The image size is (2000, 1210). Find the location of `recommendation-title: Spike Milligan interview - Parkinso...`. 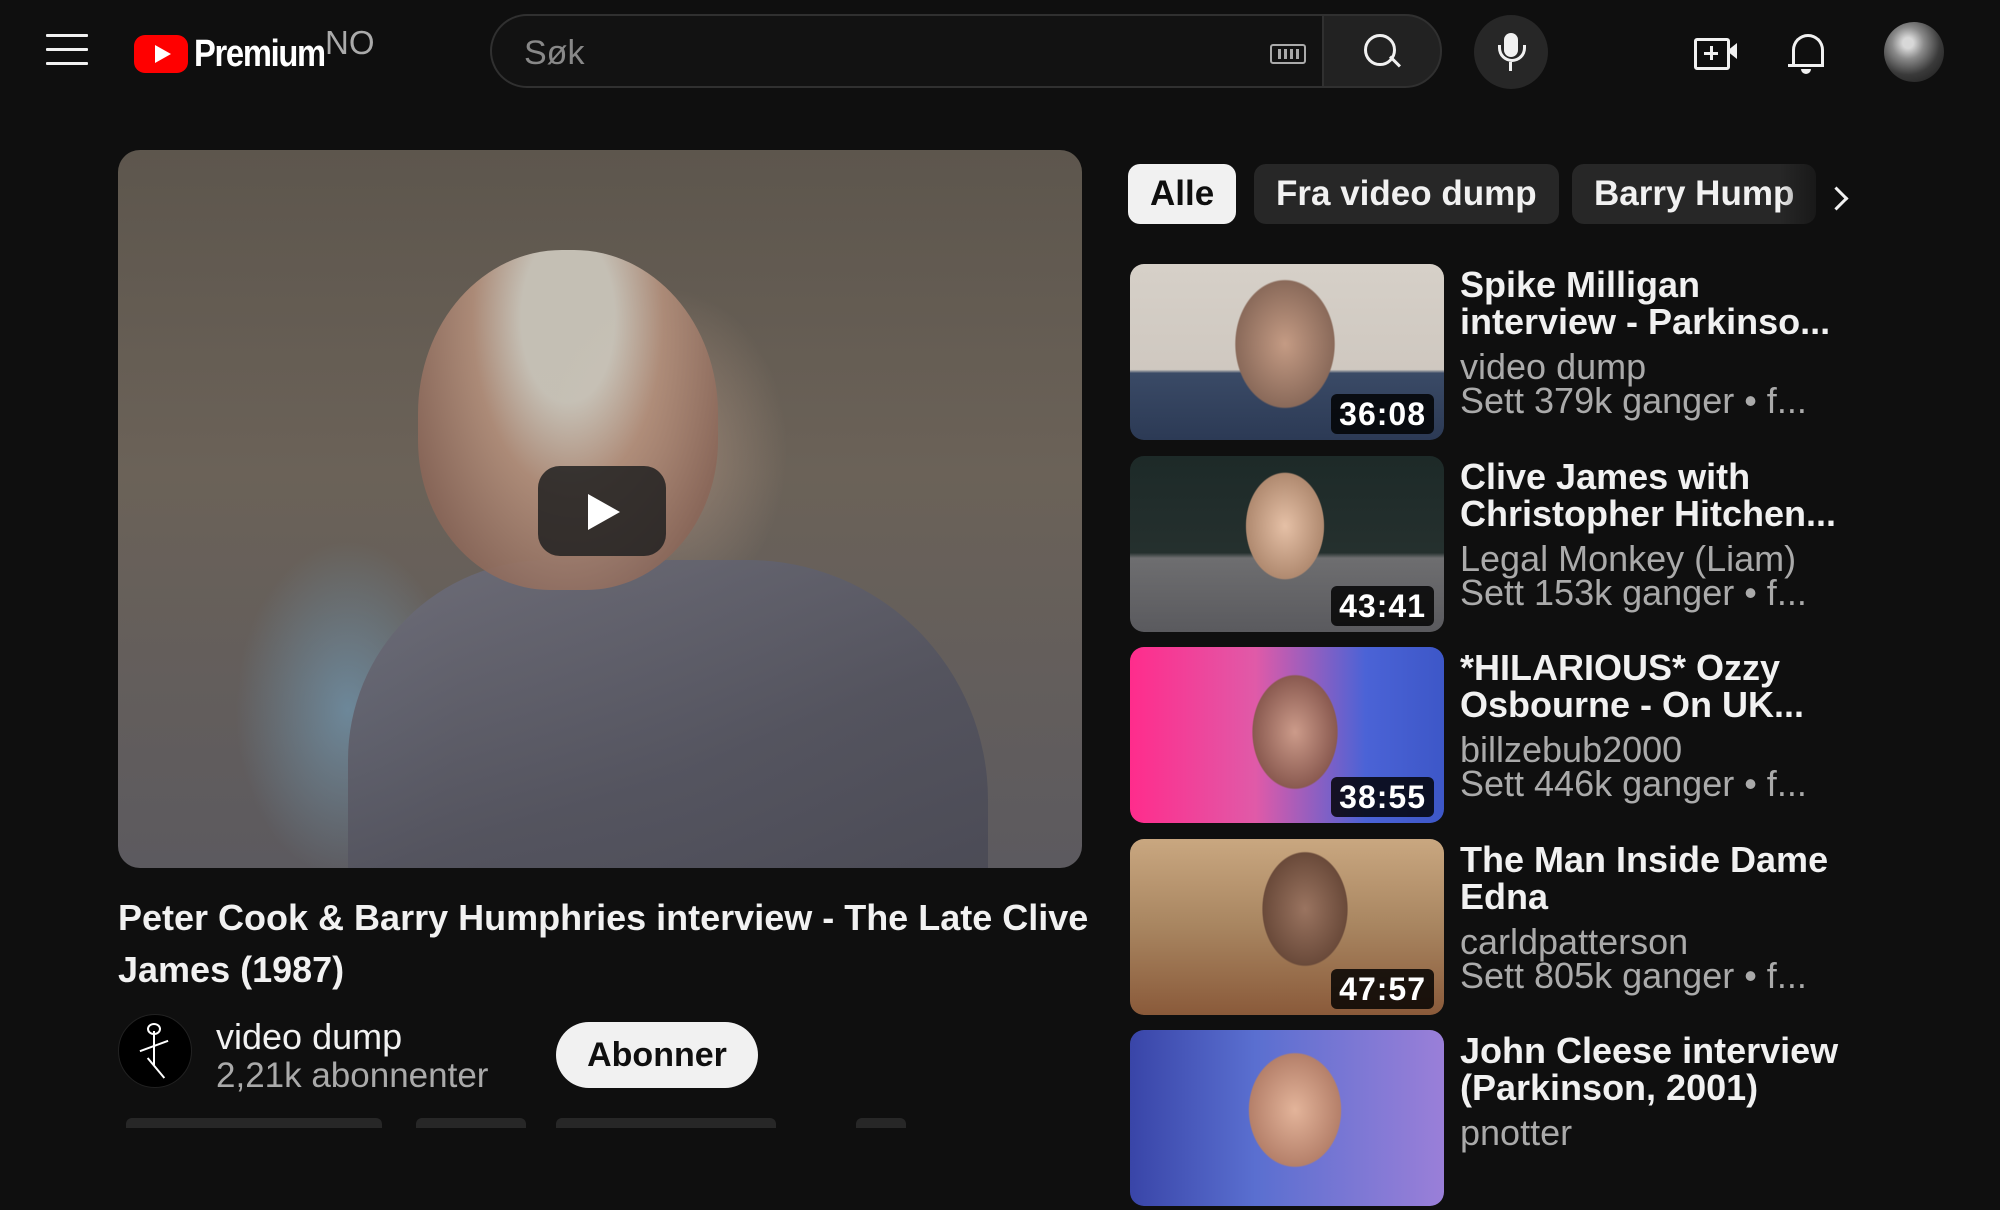

recommendation-title: Spike Milligan interview - Parkinso... is located at coordinates (1655, 303).